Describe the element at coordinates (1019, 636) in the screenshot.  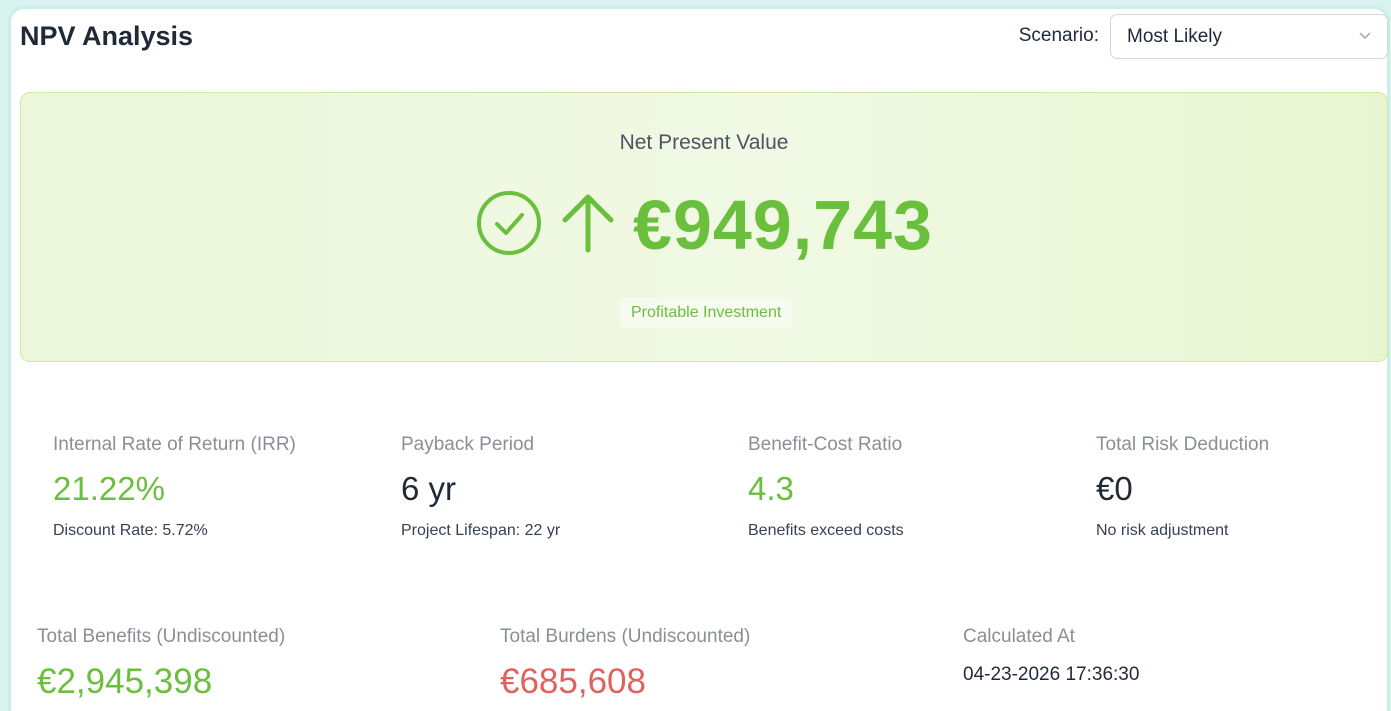
I see `calculated-at-label: Calculated At` at that location.